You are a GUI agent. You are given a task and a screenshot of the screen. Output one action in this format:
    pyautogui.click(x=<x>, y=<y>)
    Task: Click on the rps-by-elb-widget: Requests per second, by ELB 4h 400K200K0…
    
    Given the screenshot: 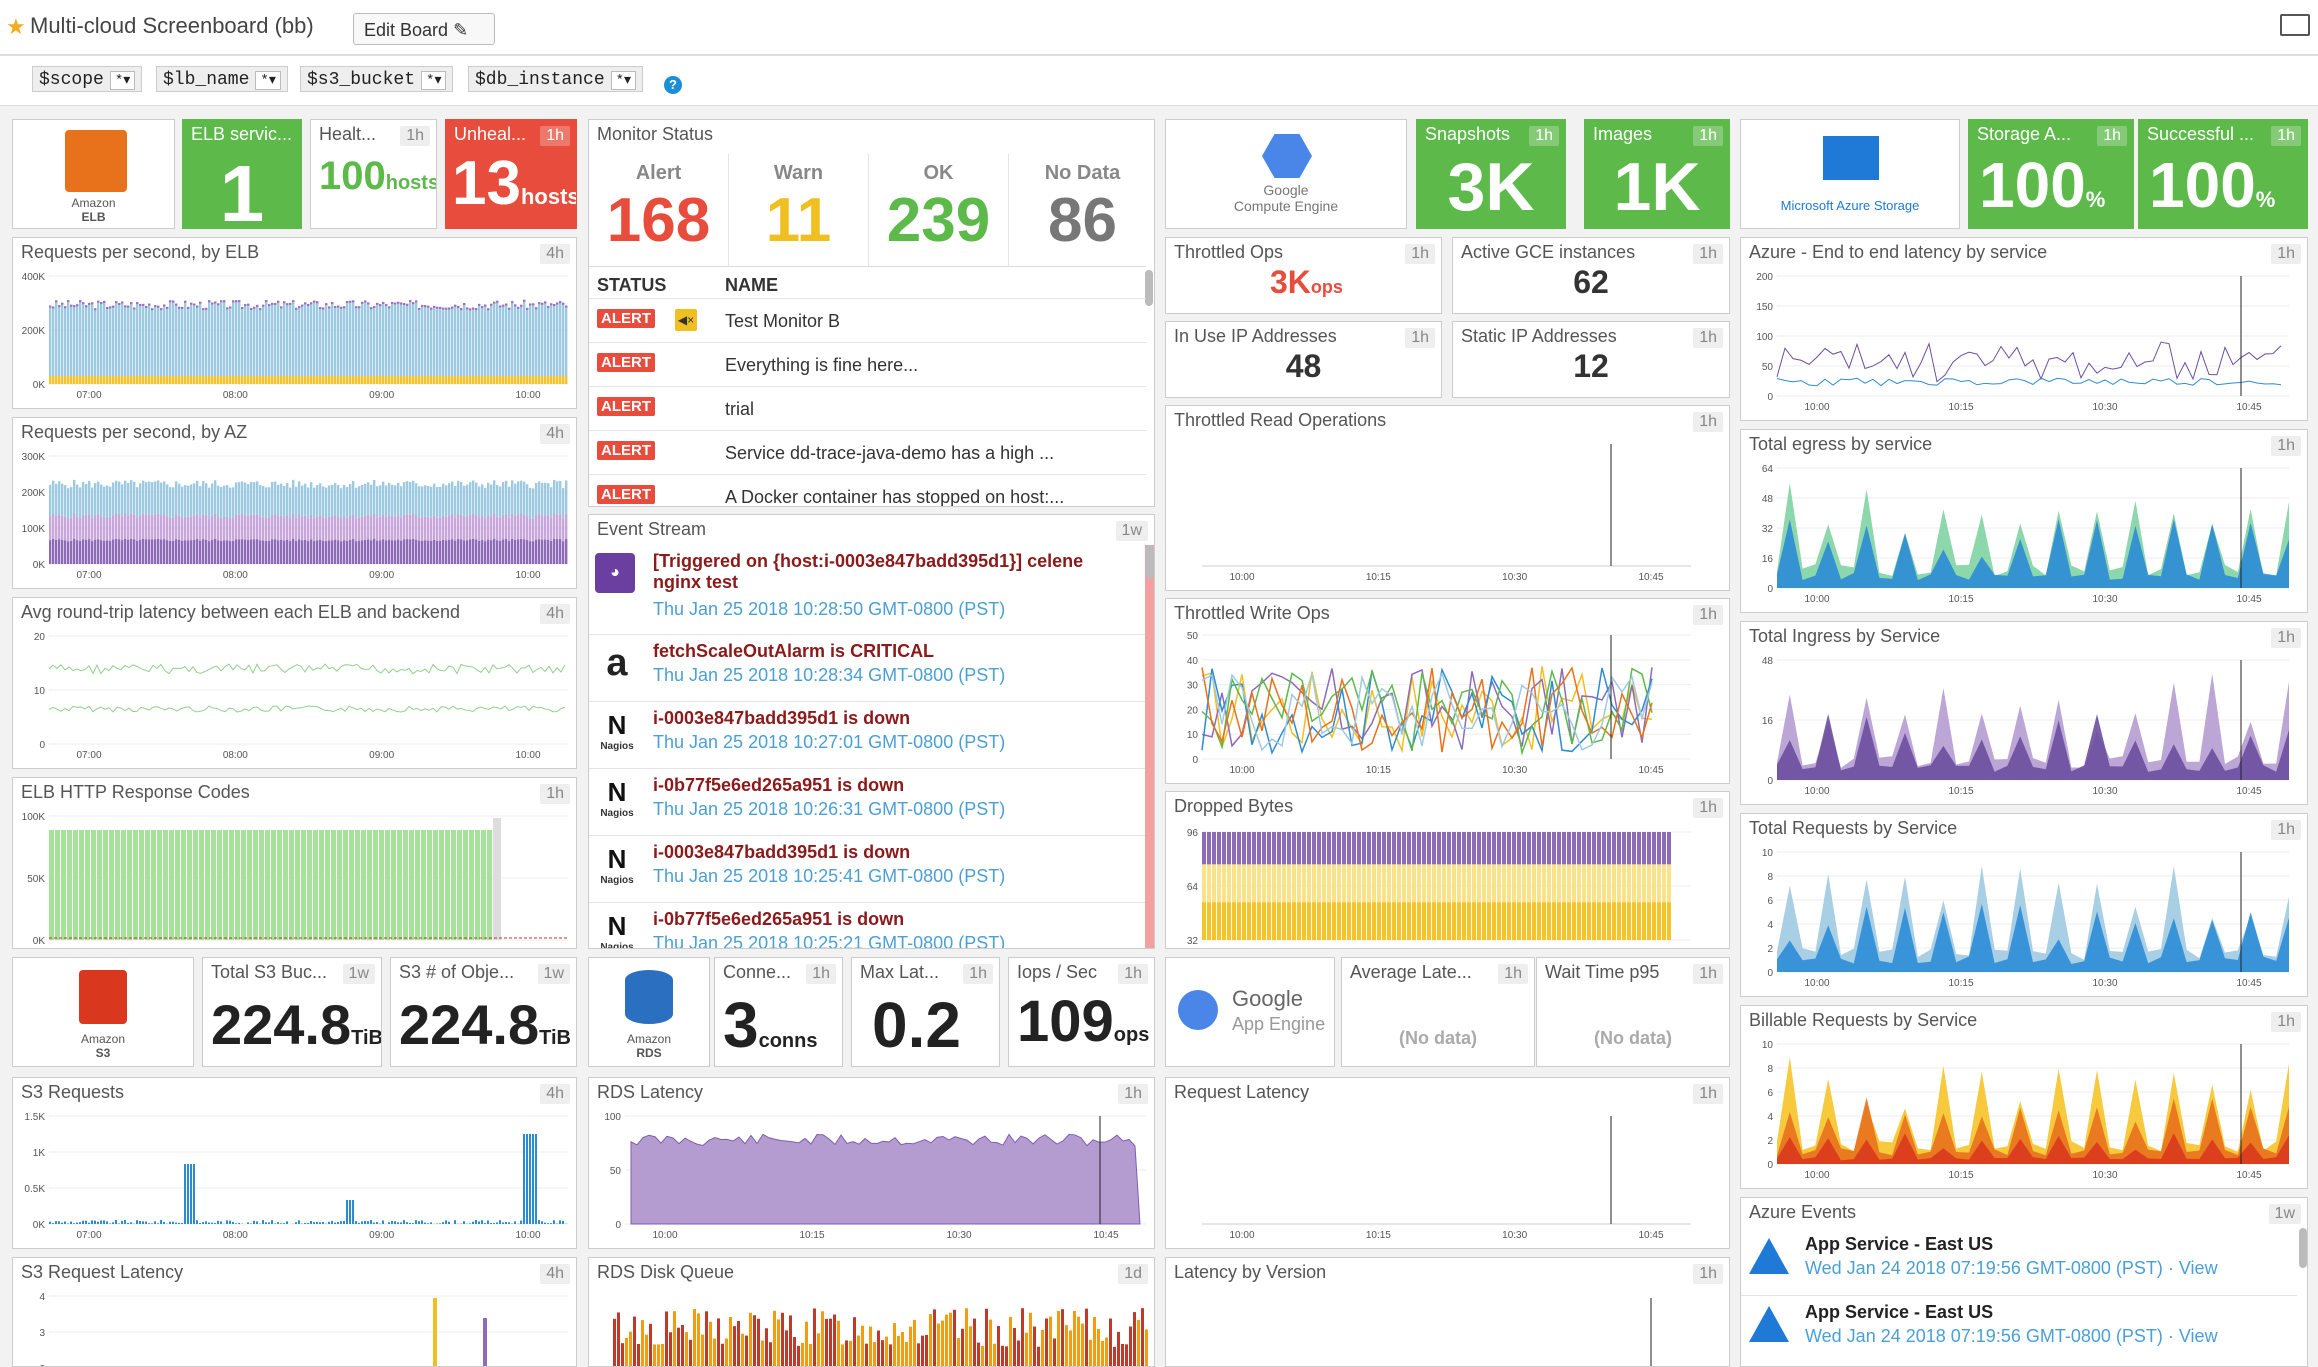 What is the action you would take?
    pyautogui.click(x=294, y=323)
    